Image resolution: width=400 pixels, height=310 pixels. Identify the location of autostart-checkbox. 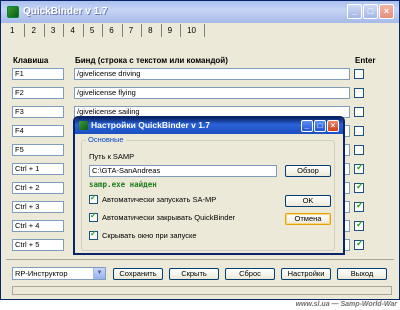
(93, 198).